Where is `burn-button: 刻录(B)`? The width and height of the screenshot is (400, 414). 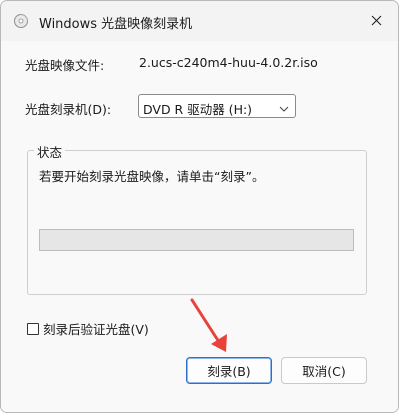
burn-button: 刻录(B) is located at coordinates (229, 370).